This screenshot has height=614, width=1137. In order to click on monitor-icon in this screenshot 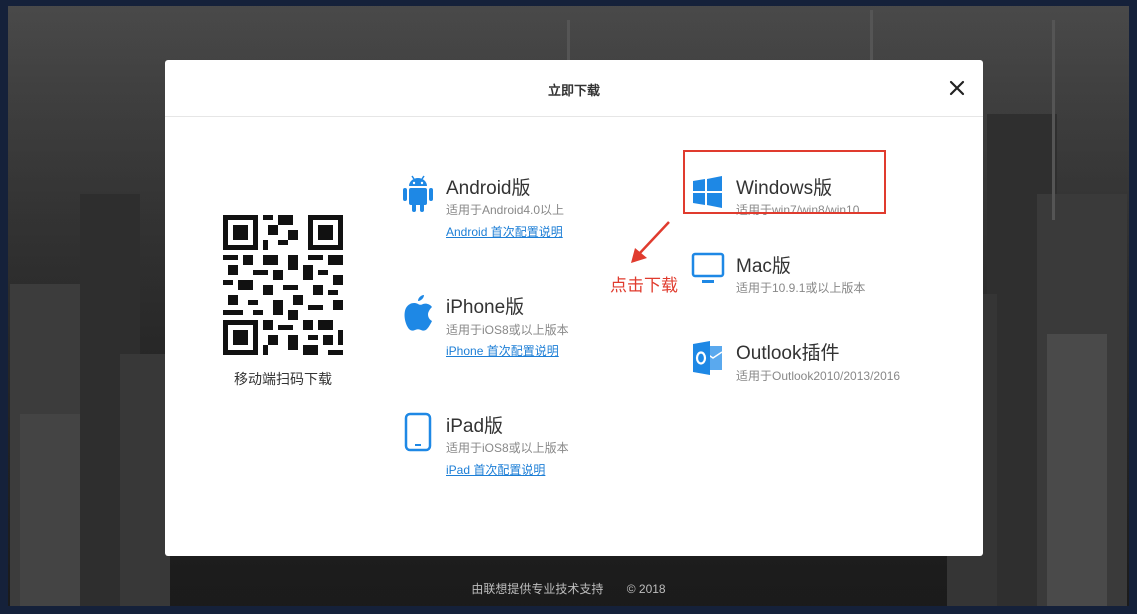, I will do `click(708, 267)`.